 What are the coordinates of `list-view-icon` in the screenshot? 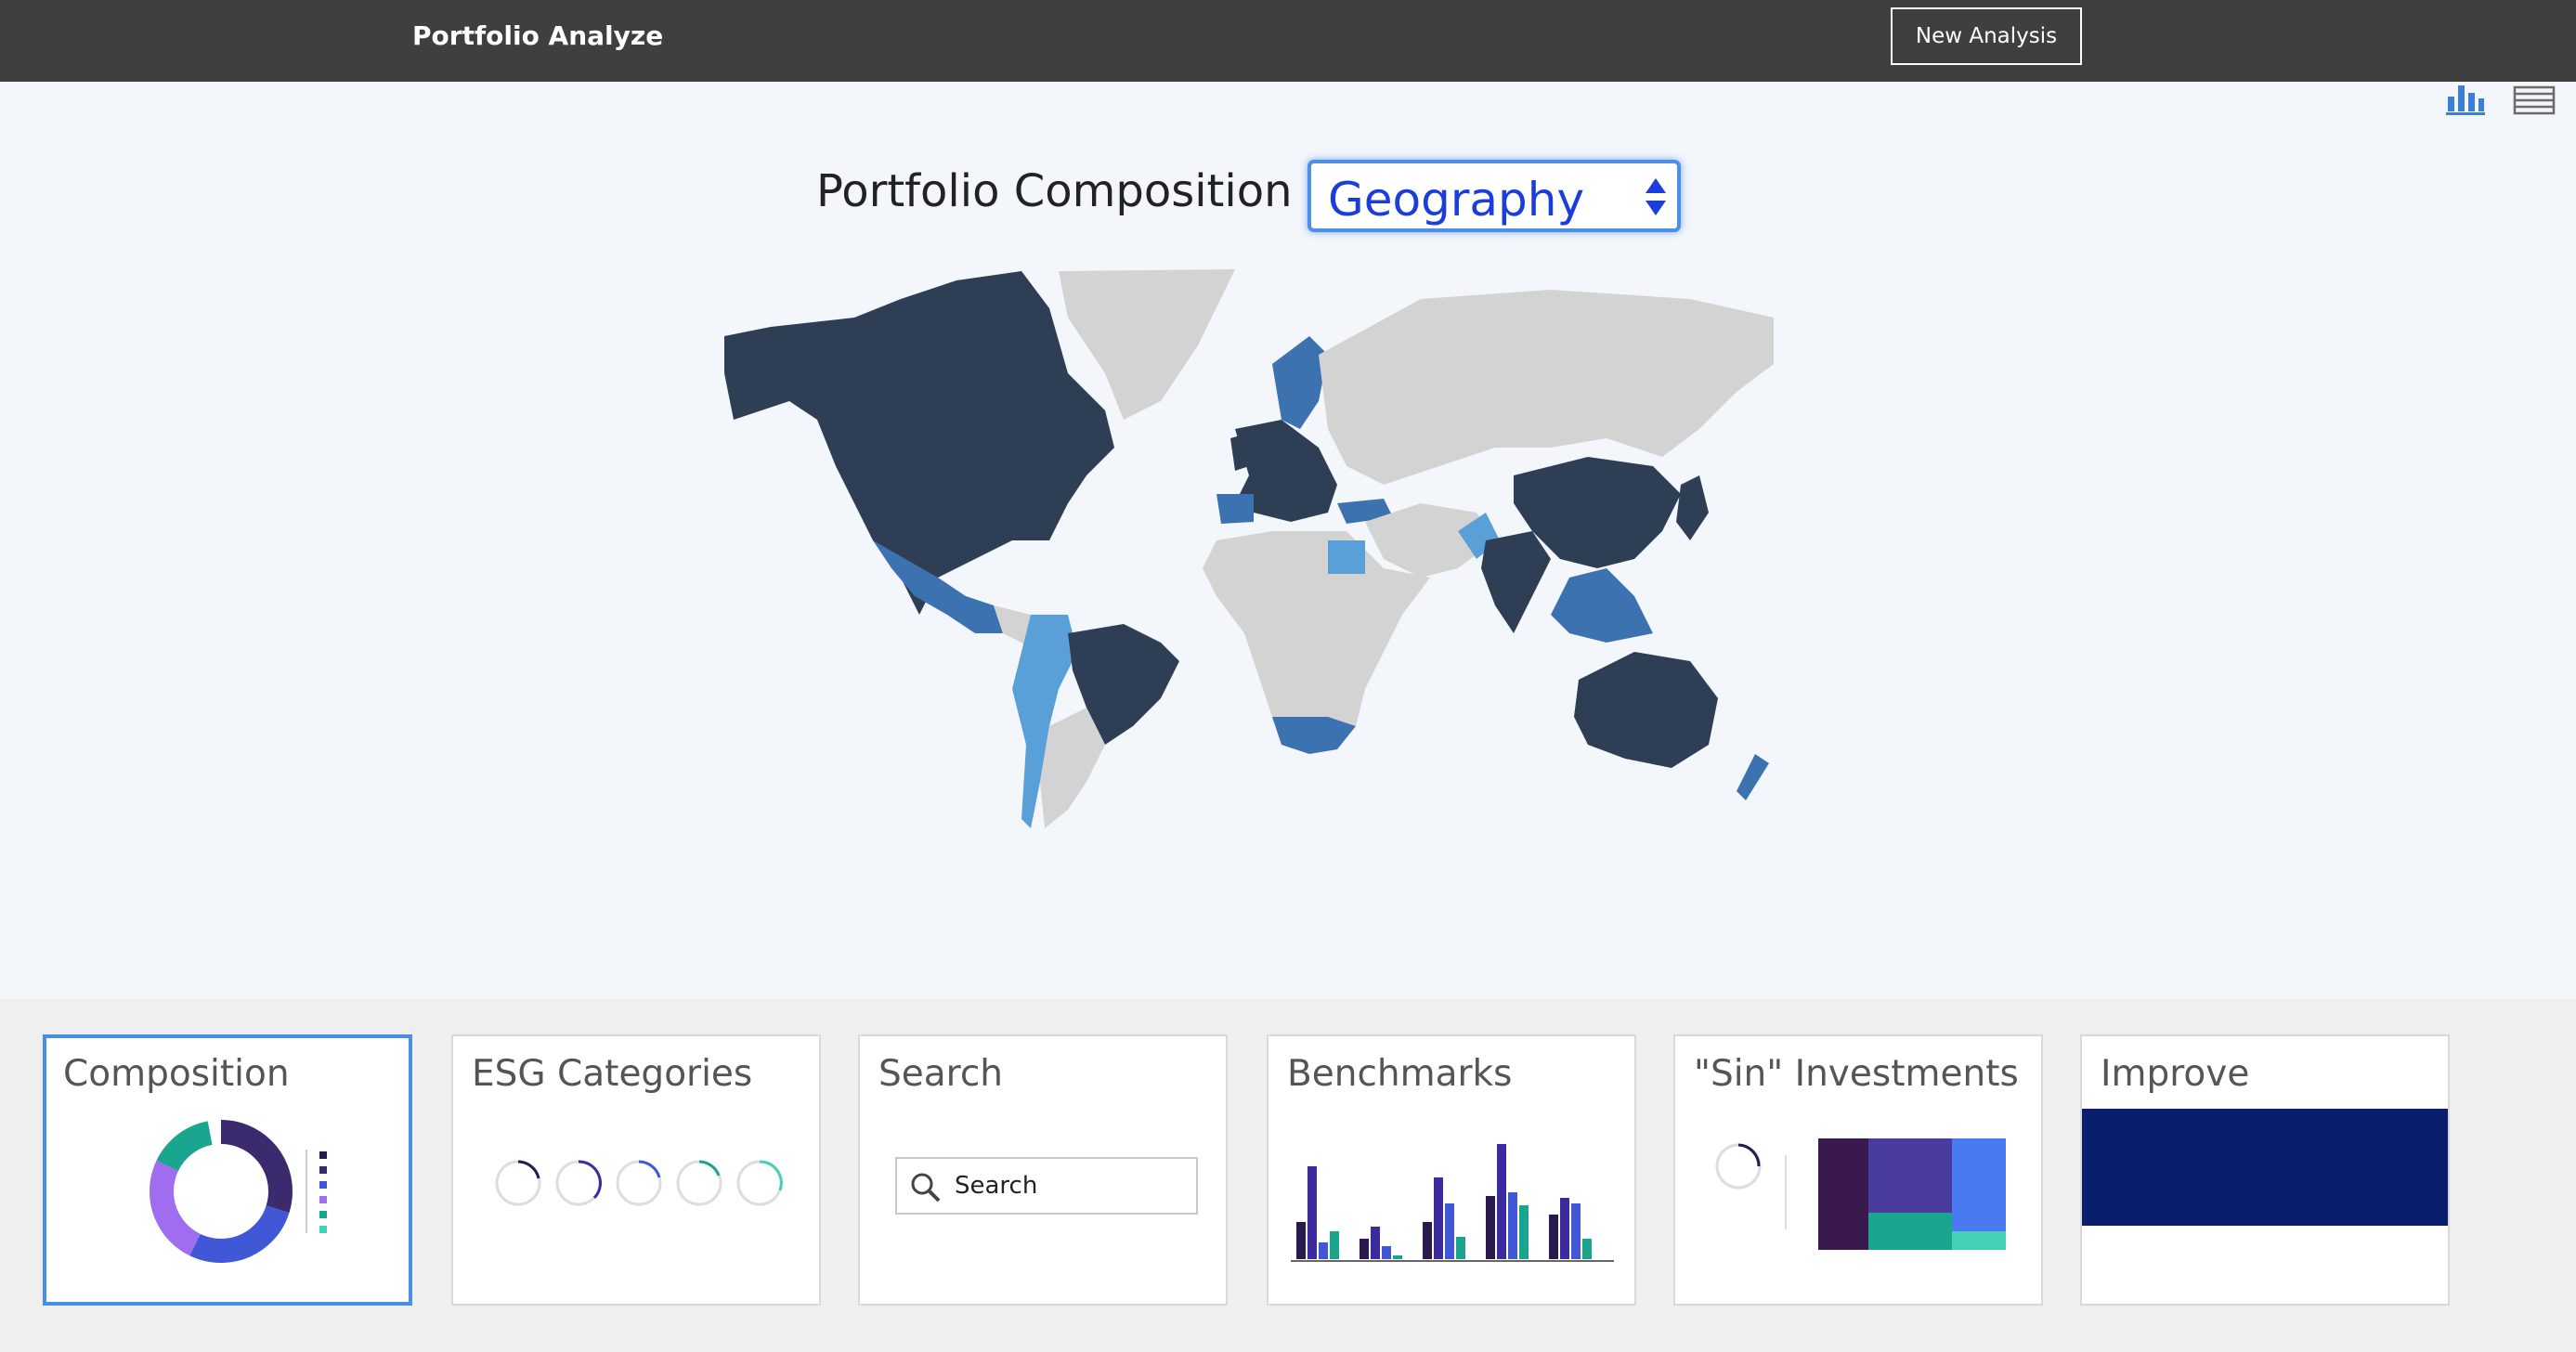 It's located at (2534, 98).